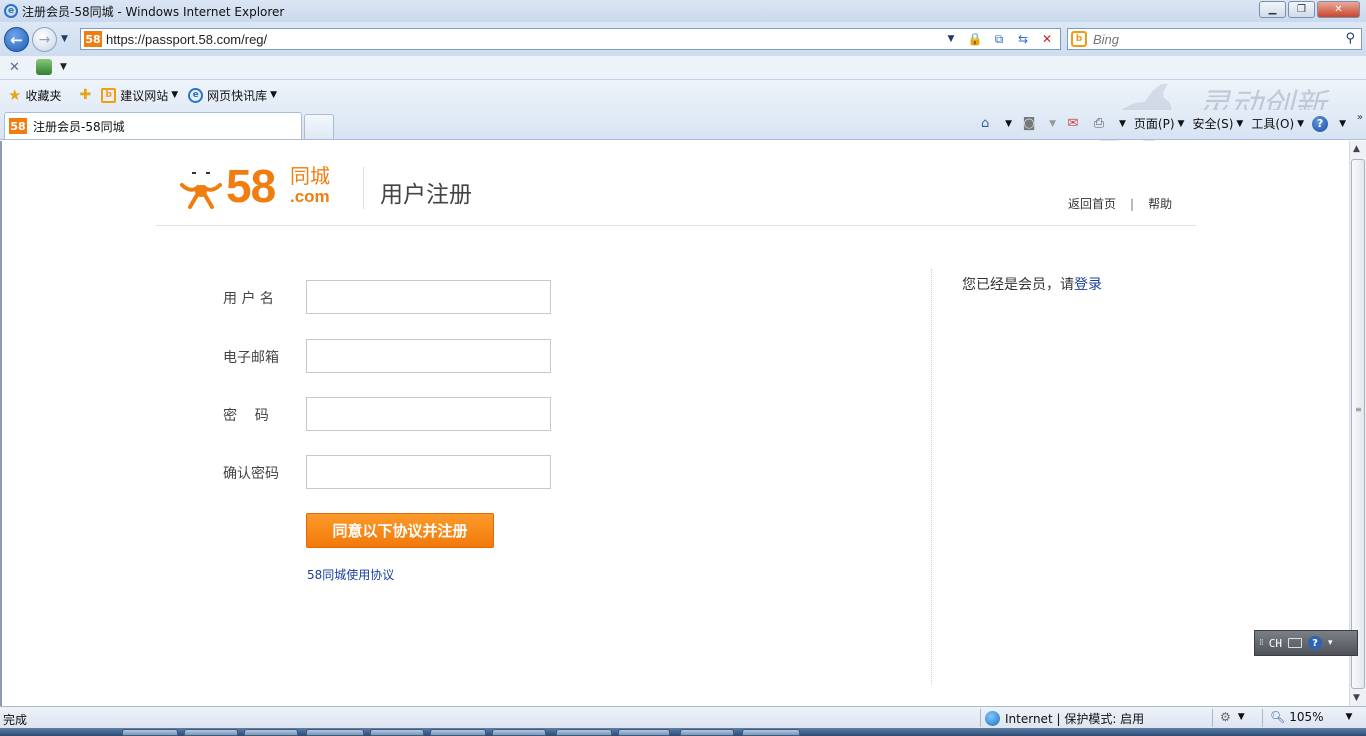  What do you see at coordinates (951, 39) in the screenshot?
I see `address-dropdown-icon: ▼` at bounding box center [951, 39].